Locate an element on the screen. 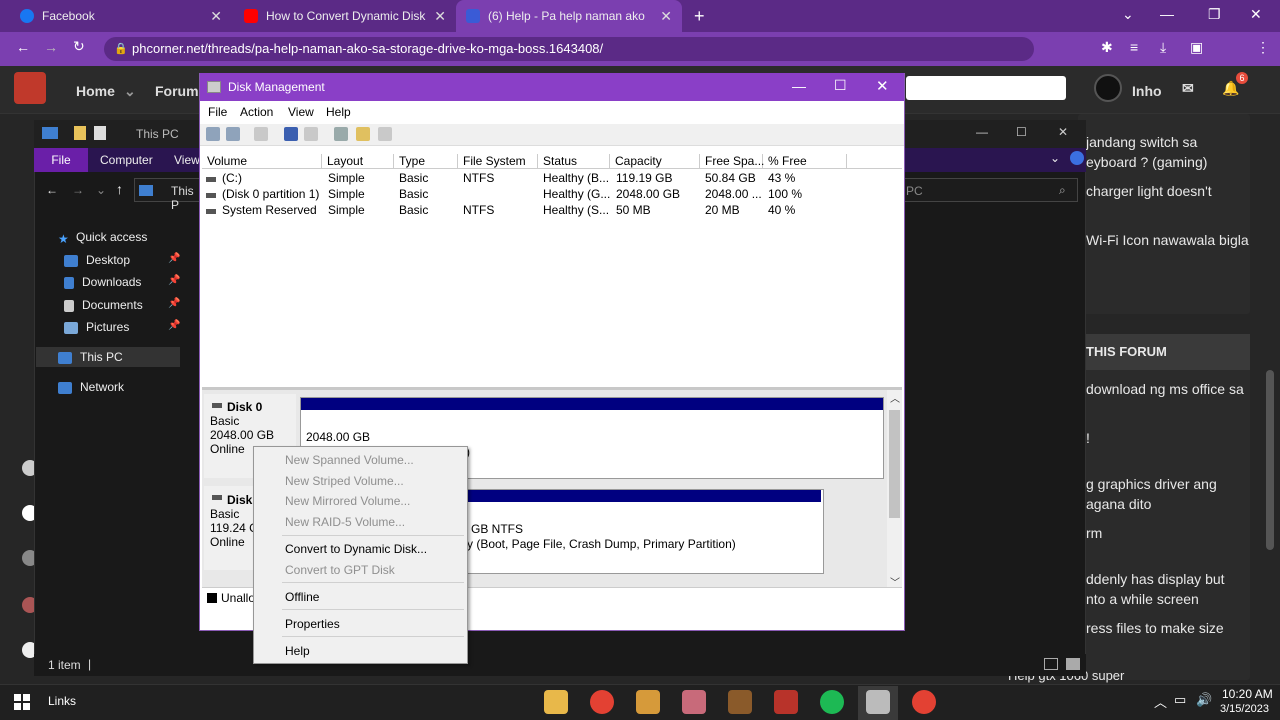 The height and width of the screenshot is (720, 1280). nav-network: Network is located at coordinates (91, 387).